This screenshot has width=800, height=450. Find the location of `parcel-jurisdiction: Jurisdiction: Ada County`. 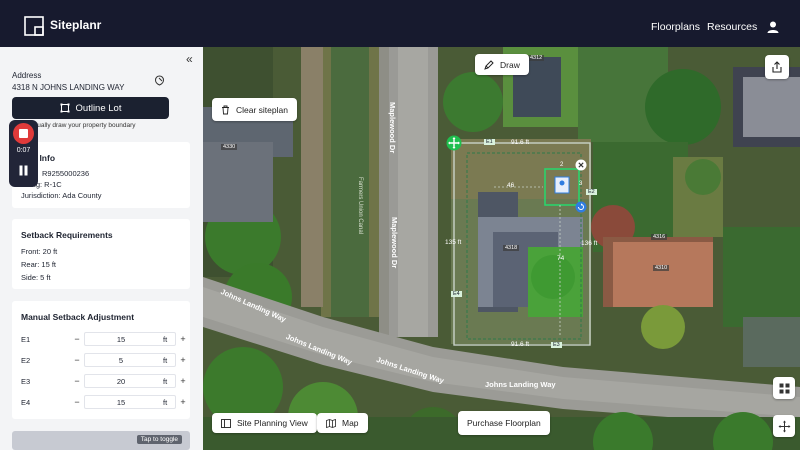

parcel-jurisdiction: Jurisdiction: Ada County is located at coordinates (61, 195).